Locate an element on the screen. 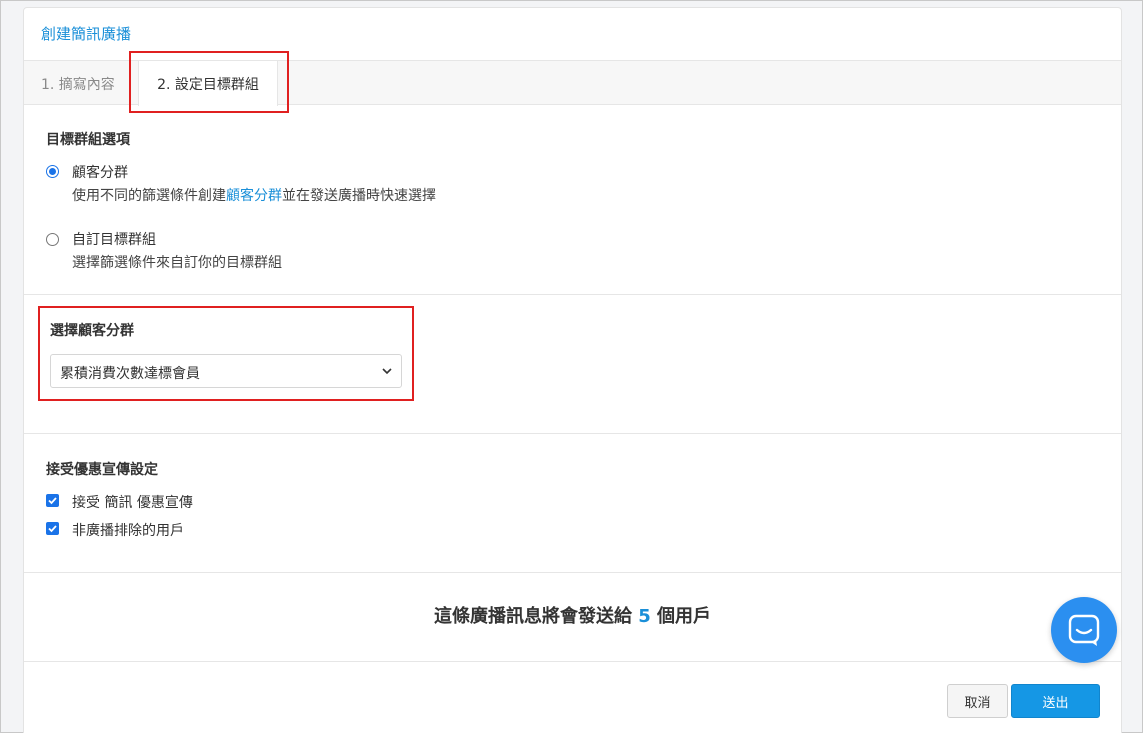 Image resolution: width=1143 pixels, height=733 pixels. step-tabs: 1. 摘寫內容 2. 設定目標群組 is located at coordinates (572, 83).